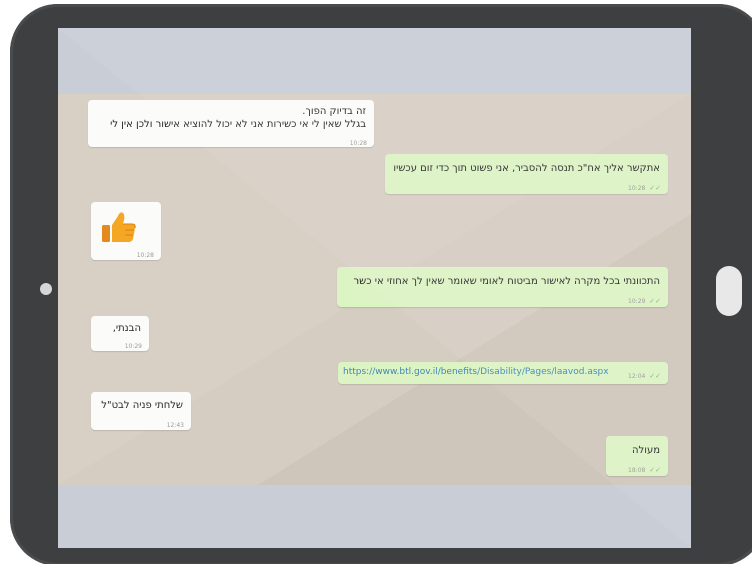 The height and width of the screenshot is (564, 752). What do you see at coordinates (637, 301) in the screenshot?
I see `message-time-value: 10:29` at bounding box center [637, 301].